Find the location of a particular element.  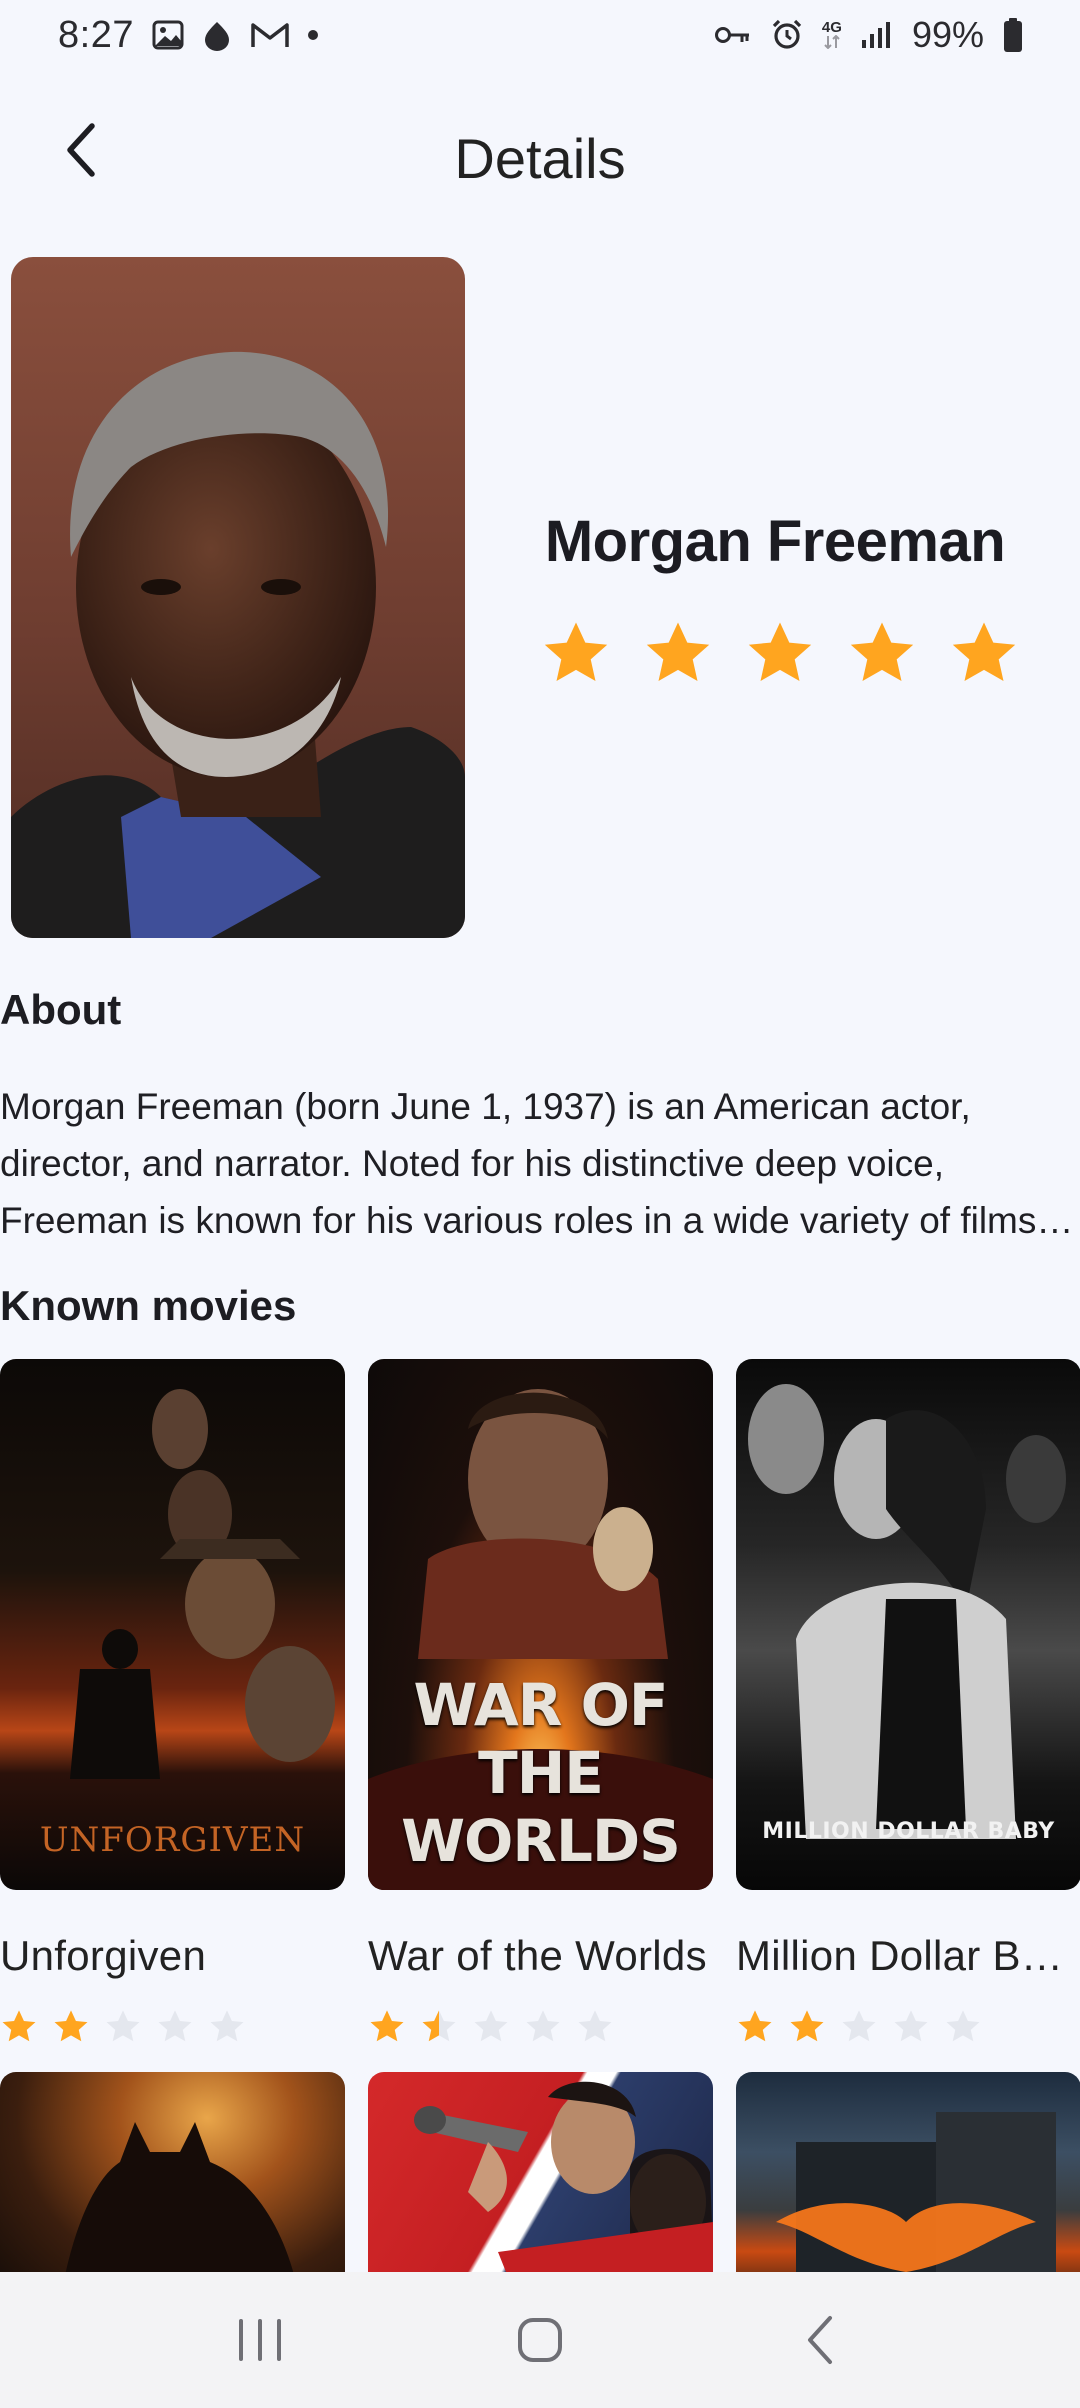

movie-poster: UNFORGIVEN is located at coordinates (172, 1624).